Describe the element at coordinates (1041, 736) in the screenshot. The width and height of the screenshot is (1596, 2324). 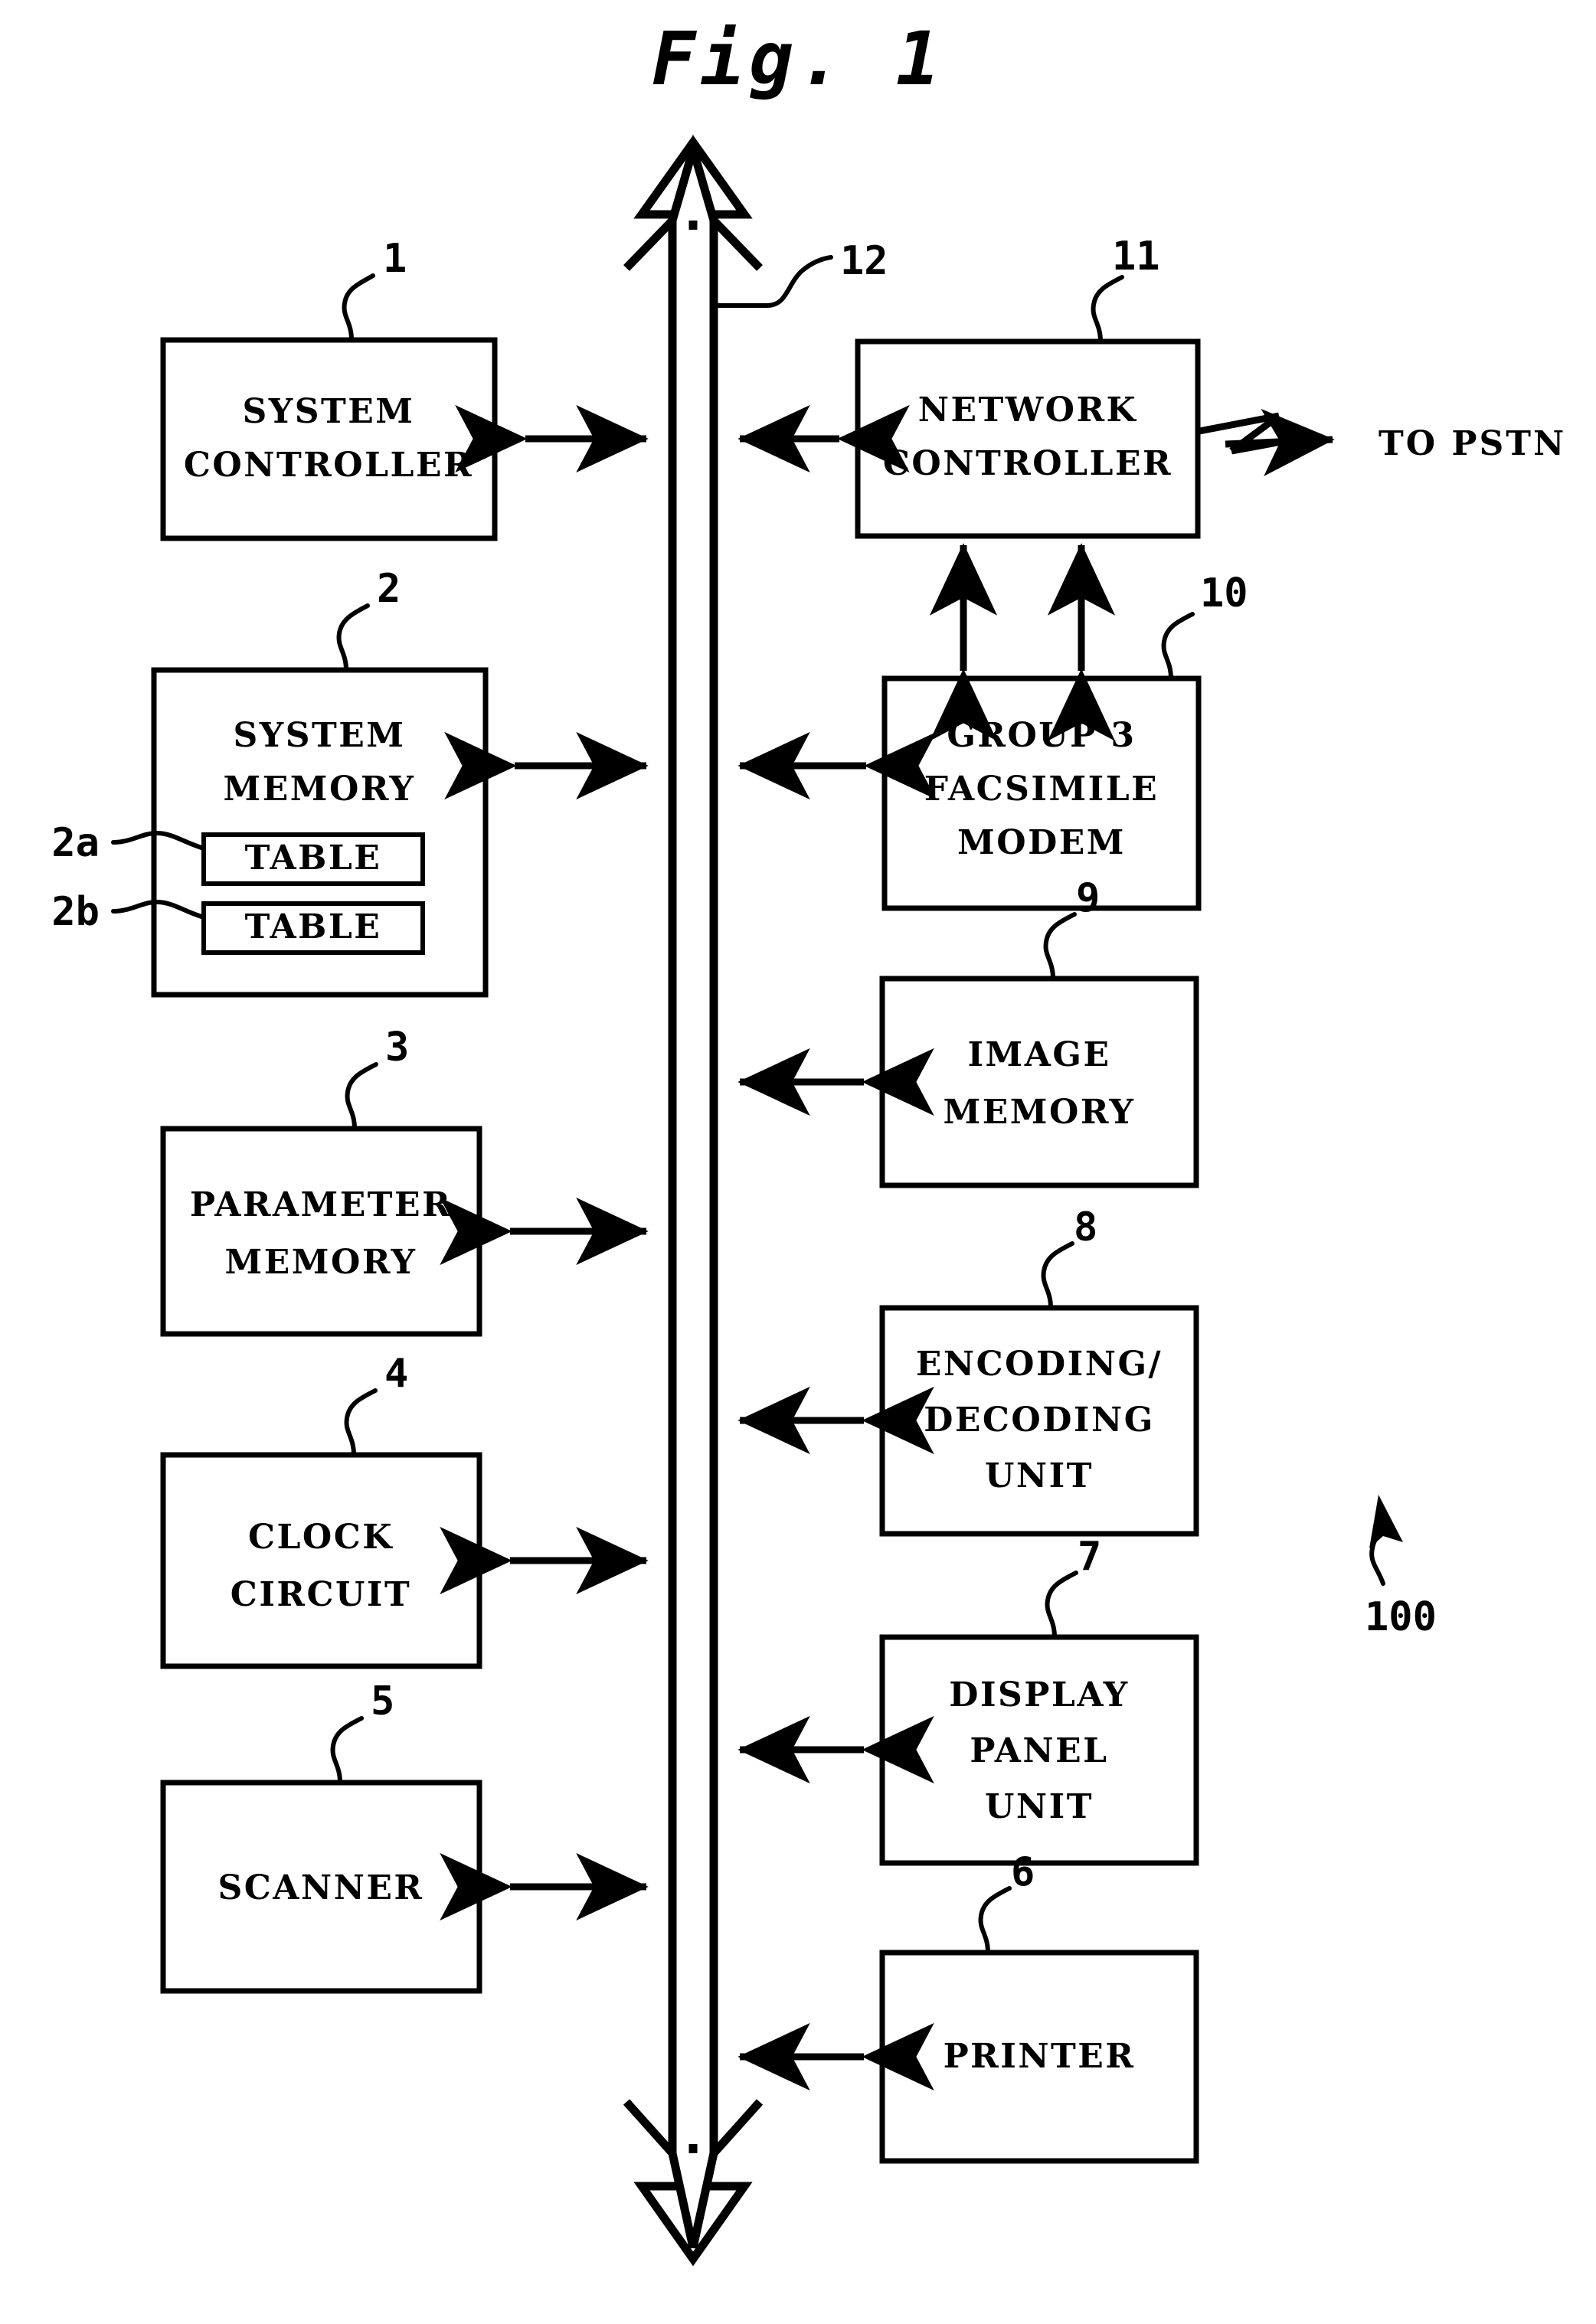
I see `fax-modem-label-line1: GROUP 3` at that location.